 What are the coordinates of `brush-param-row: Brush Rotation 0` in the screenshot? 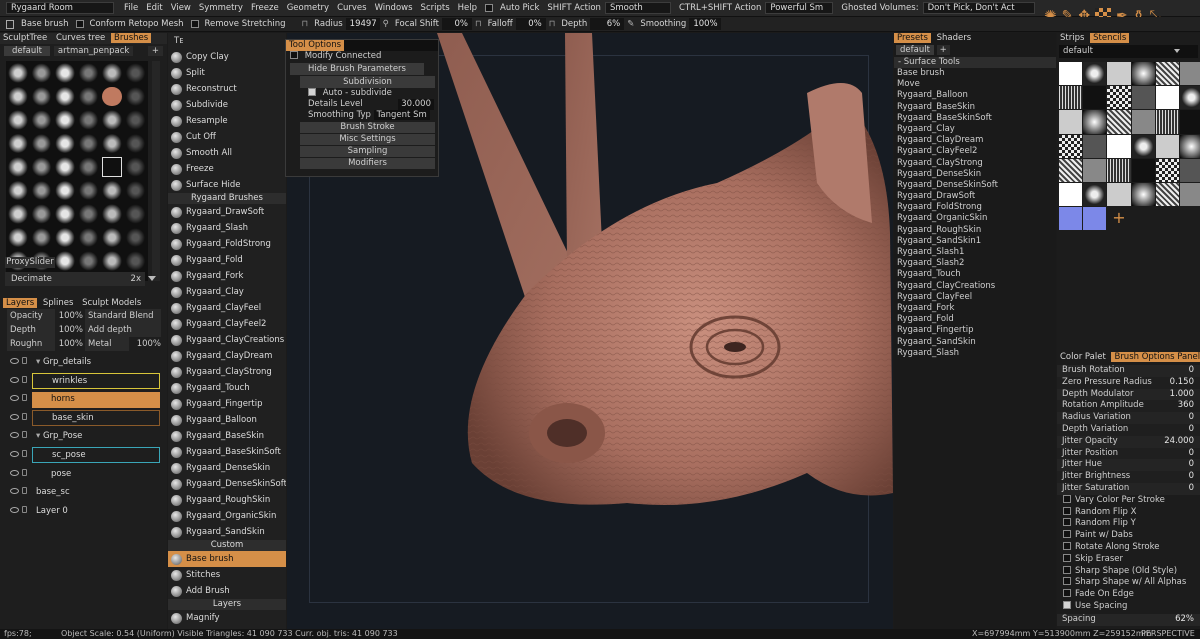 It's located at (1128, 371).